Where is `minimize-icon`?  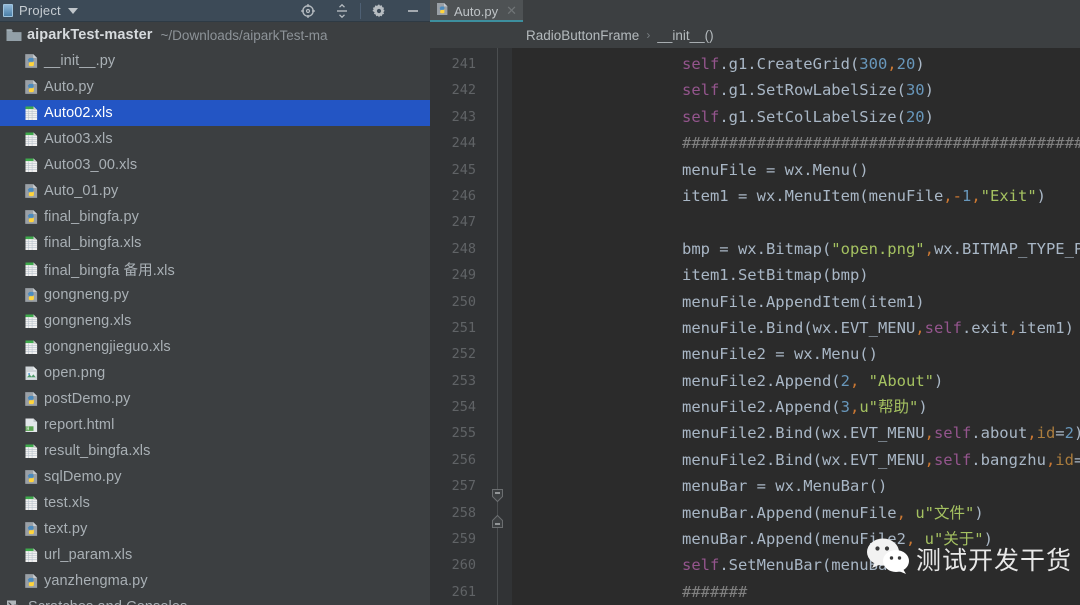
minimize-icon is located at coordinates (413, 11).